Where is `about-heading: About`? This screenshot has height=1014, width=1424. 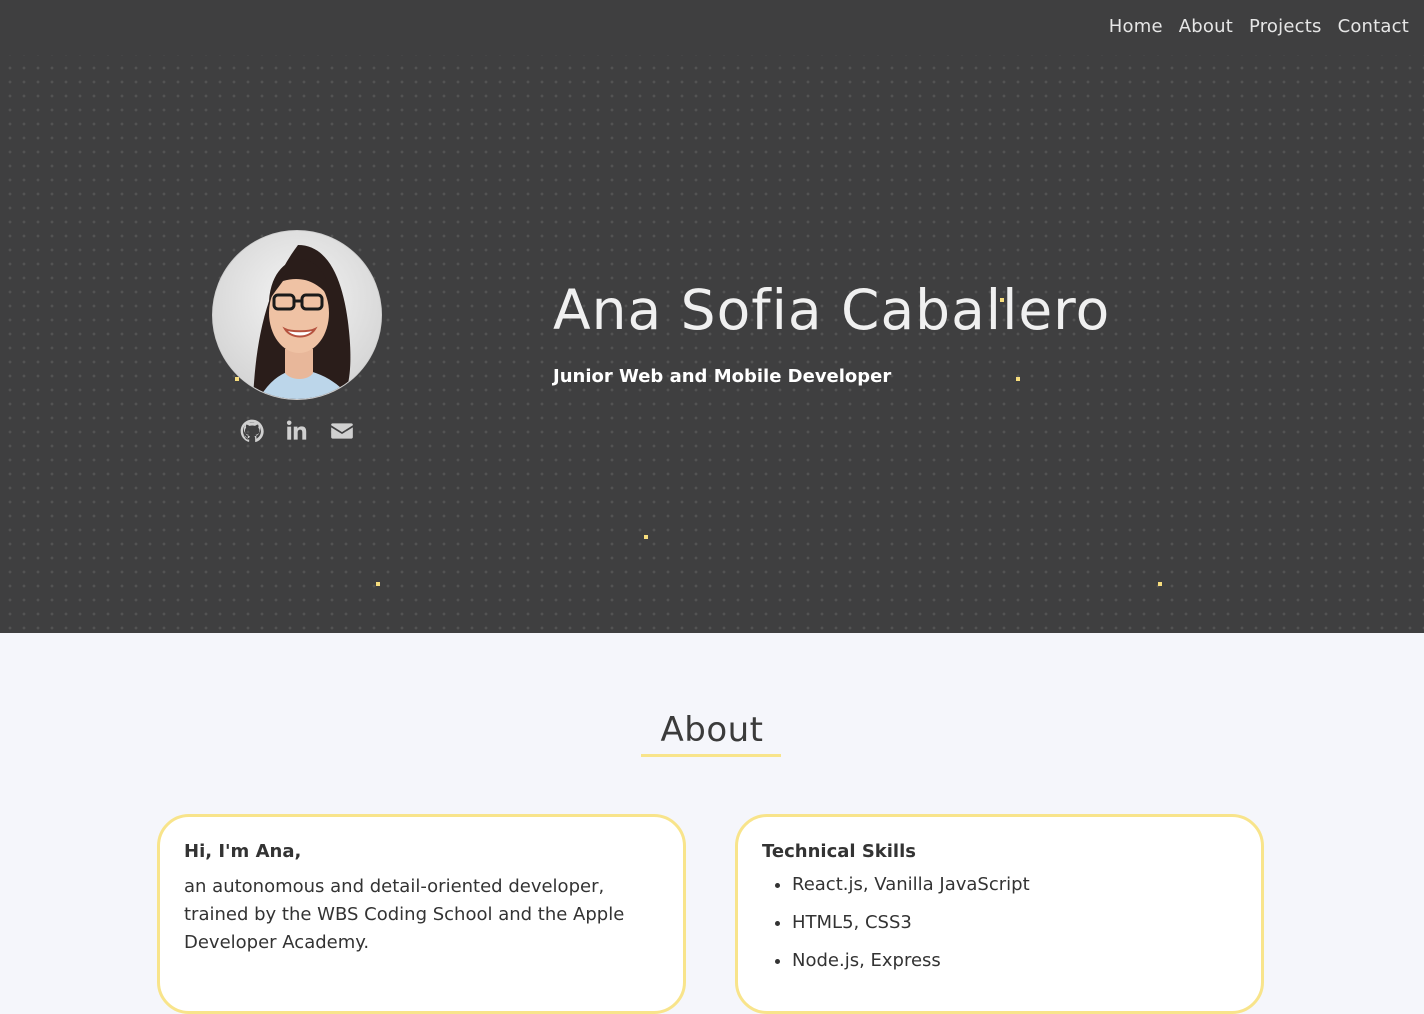 about-heading: About is located at coordinates (712, 730).